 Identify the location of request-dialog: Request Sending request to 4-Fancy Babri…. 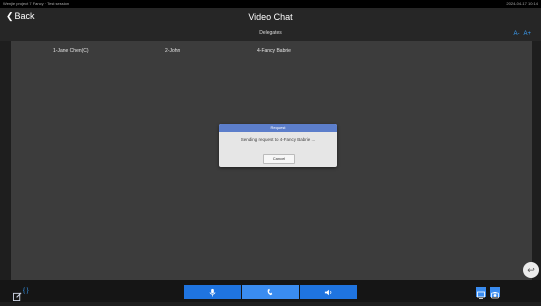
(278, 145).